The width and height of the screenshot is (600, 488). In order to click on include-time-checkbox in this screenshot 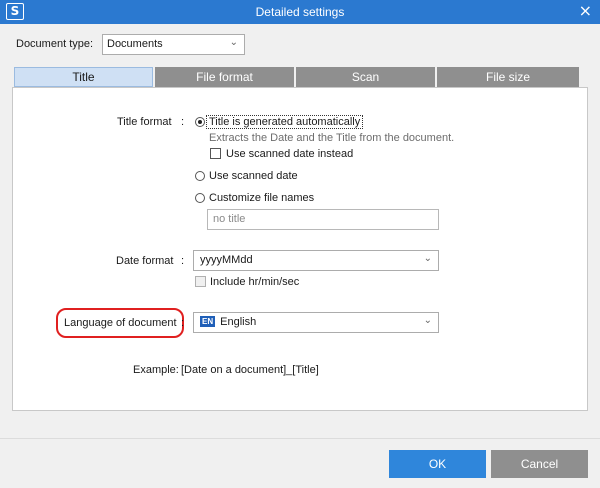, I will do `click(200, 281)`.